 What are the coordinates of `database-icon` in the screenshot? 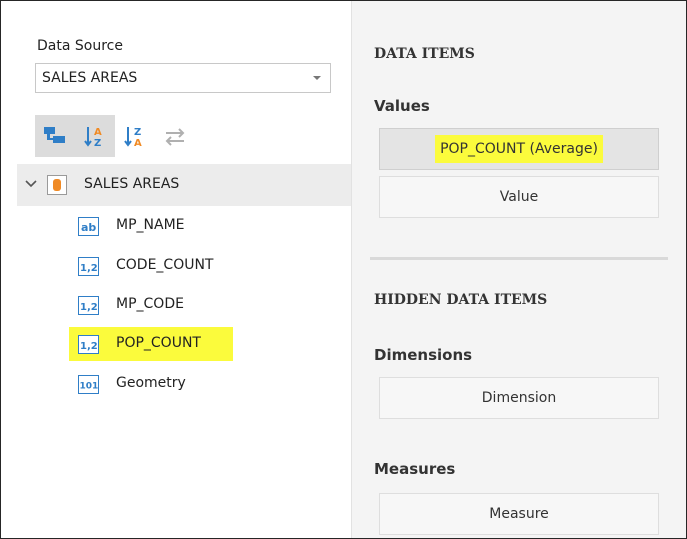 It's located at (57, 185).